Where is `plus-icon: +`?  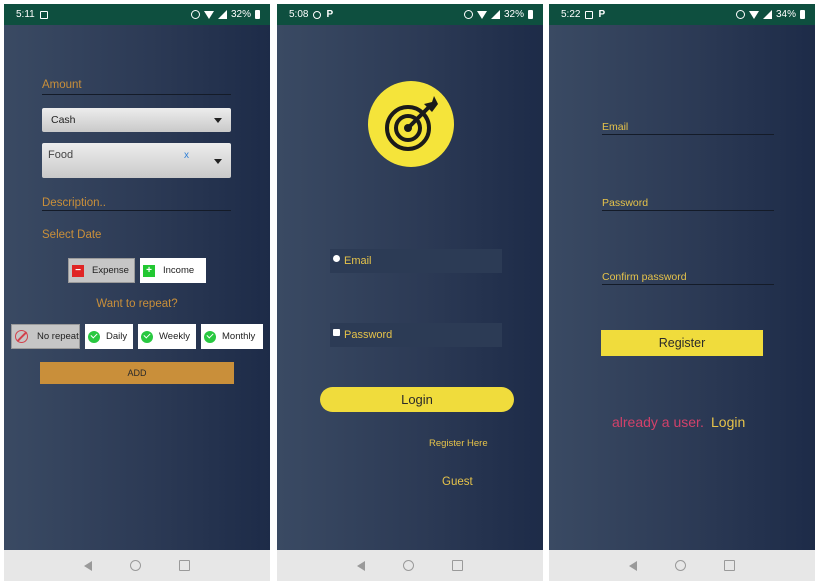
plus-icon: + is located at coordinates (149, 270).